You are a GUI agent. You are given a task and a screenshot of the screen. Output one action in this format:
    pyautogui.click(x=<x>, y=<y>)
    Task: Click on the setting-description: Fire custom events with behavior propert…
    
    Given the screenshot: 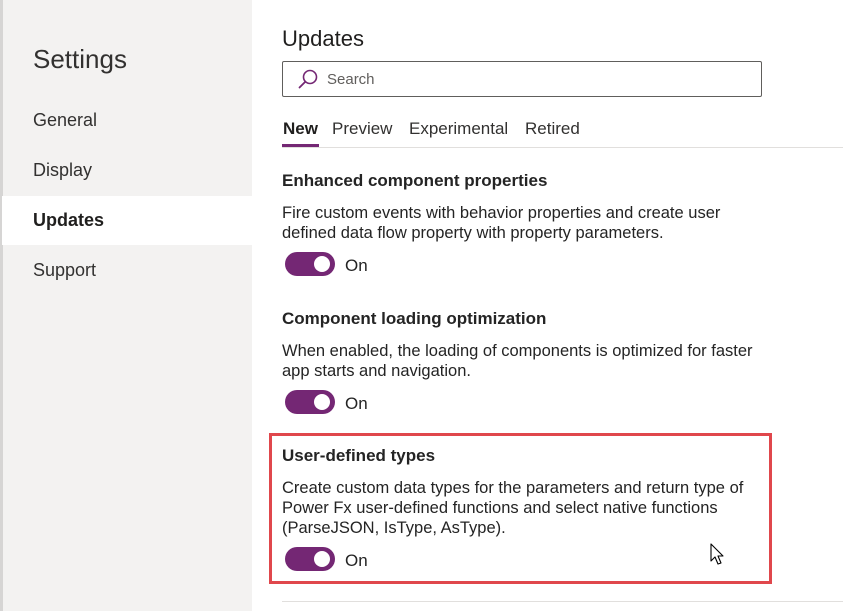 What is the action you would take?
    pyautogui.click(x=501, y=223)
    